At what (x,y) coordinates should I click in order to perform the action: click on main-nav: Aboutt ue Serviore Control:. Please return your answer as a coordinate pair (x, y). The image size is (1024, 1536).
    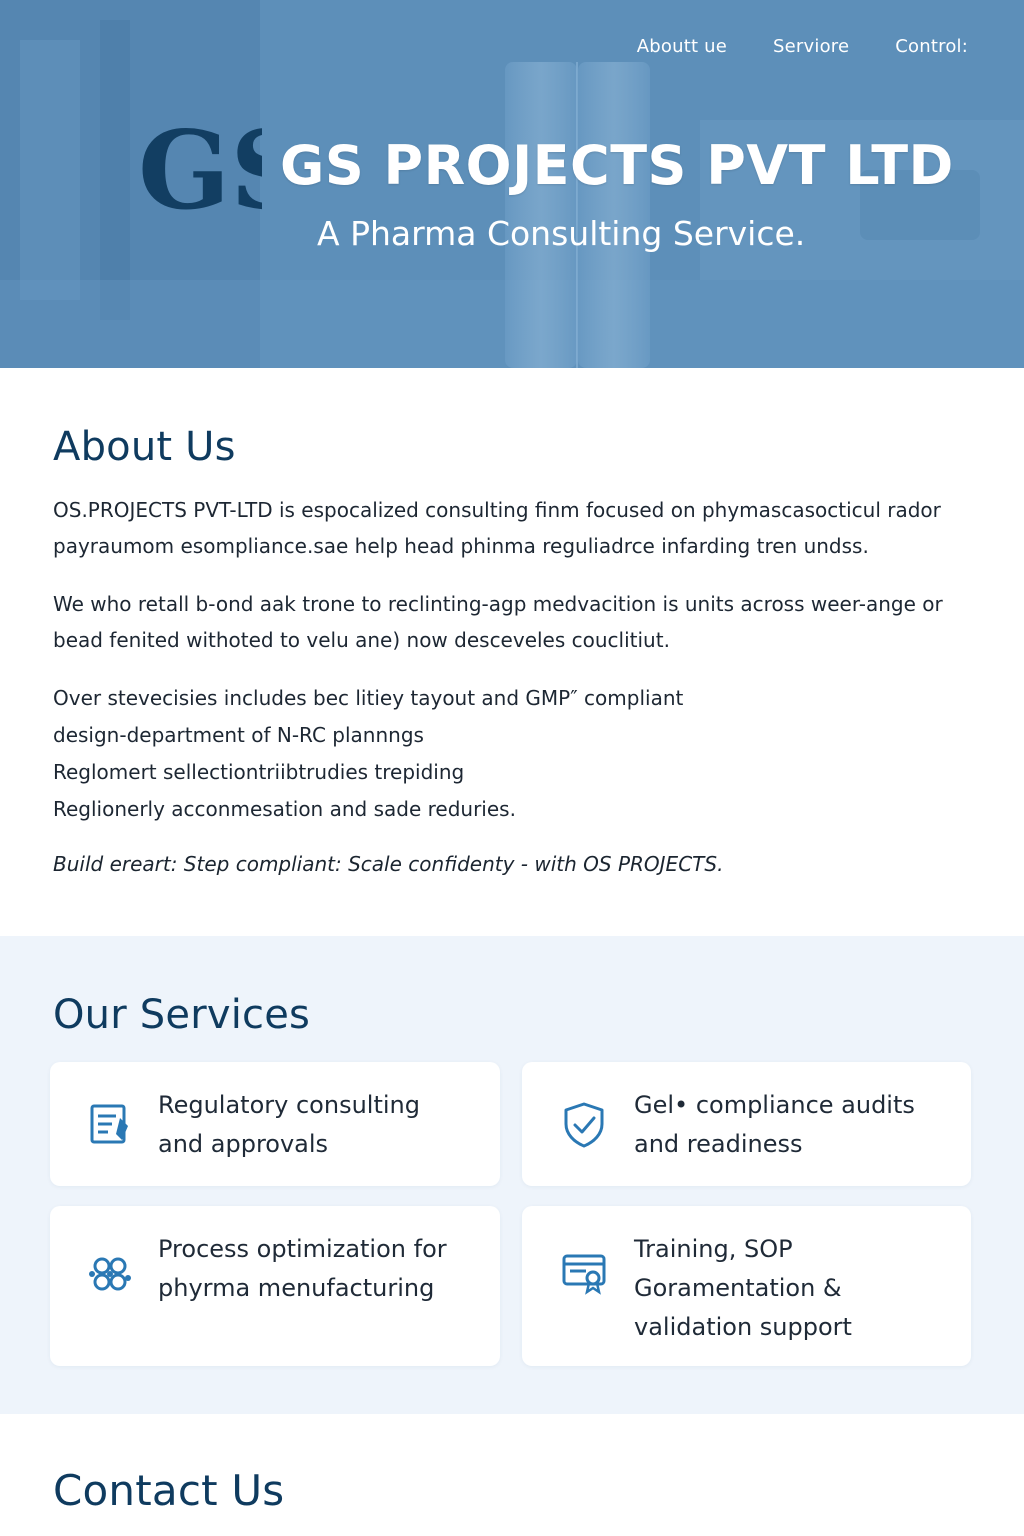
    Looking at the image, I should click on (802, 46).